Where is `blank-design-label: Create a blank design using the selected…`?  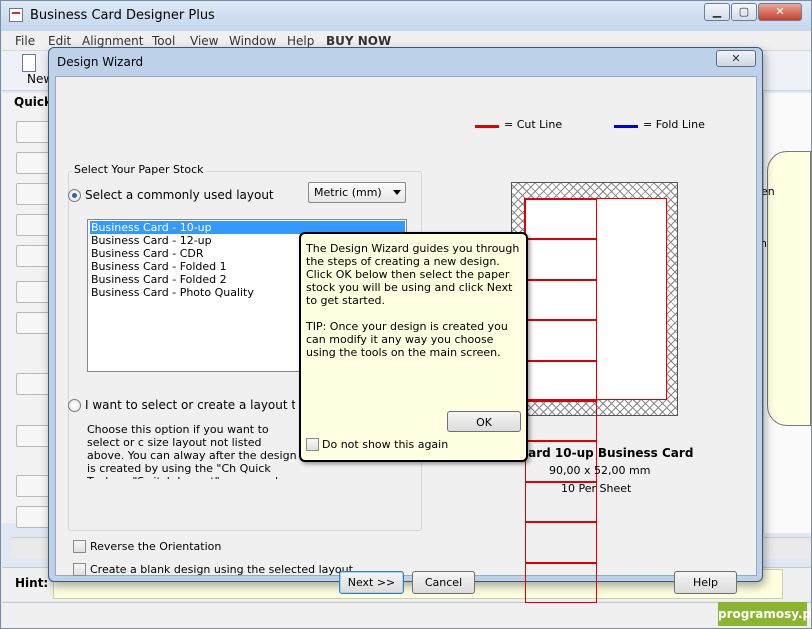
blank-design-label: Create a blank design using the selected… is located at coordinates (221, 569).